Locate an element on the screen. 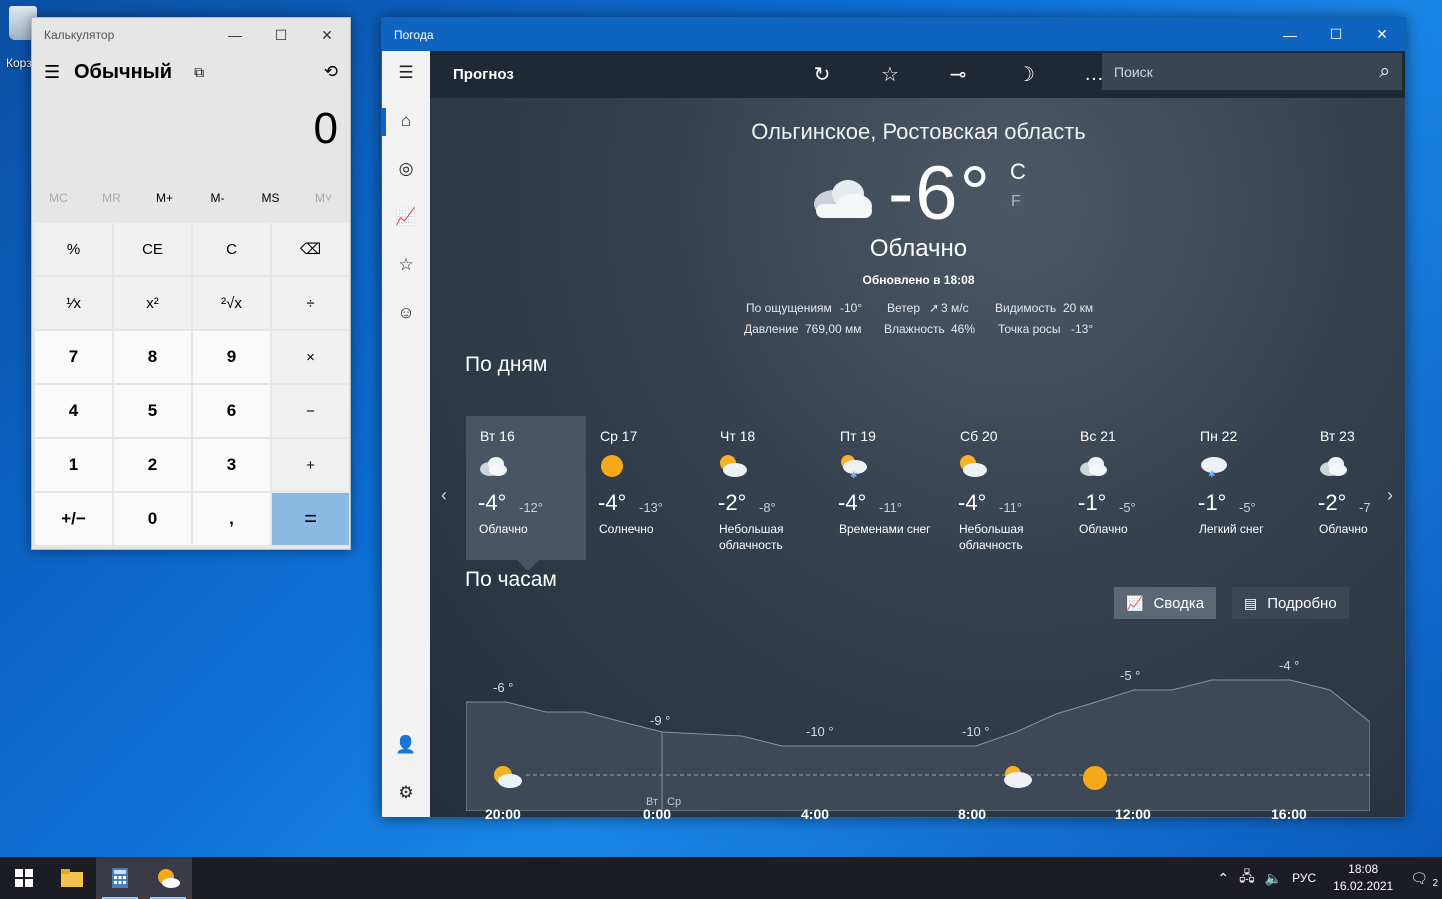 Image resolution: width=1442 pixels, height=899 pixels. input-language: РУС is located at coordinates (1304, 878).